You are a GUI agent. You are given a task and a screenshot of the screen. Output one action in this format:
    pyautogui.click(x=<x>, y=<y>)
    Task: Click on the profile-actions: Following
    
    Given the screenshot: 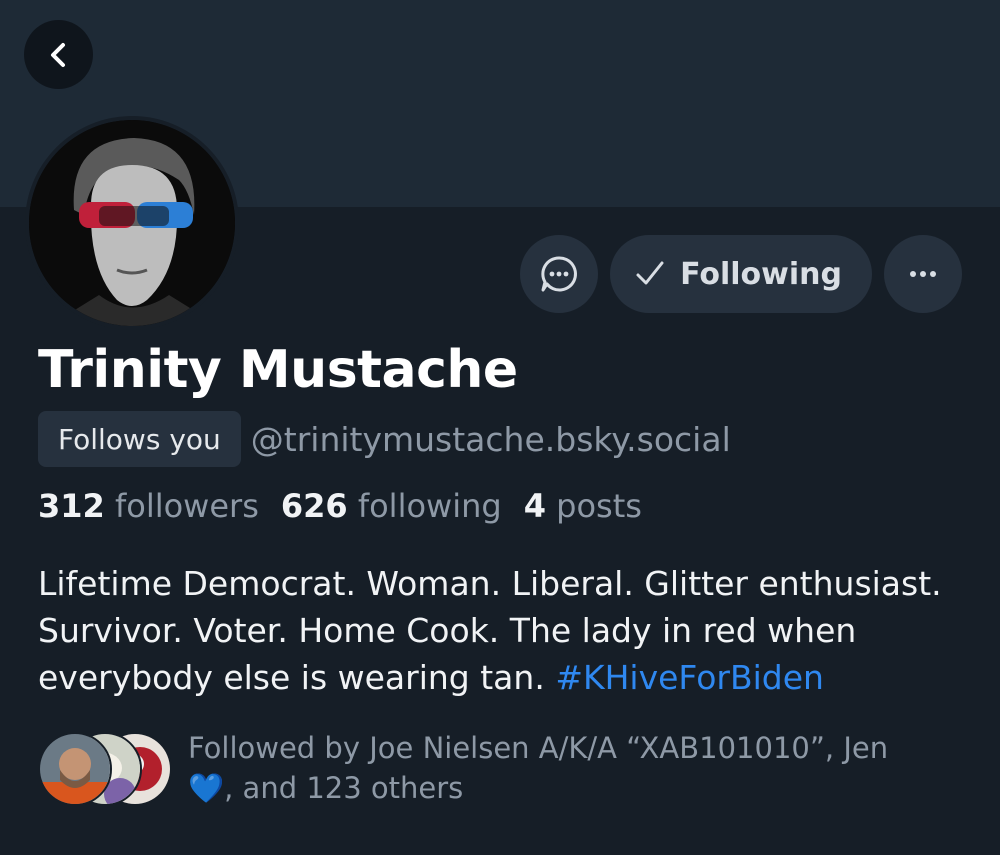 What is the action you would take?
    pyautogui.click(x=741, y=274)
    